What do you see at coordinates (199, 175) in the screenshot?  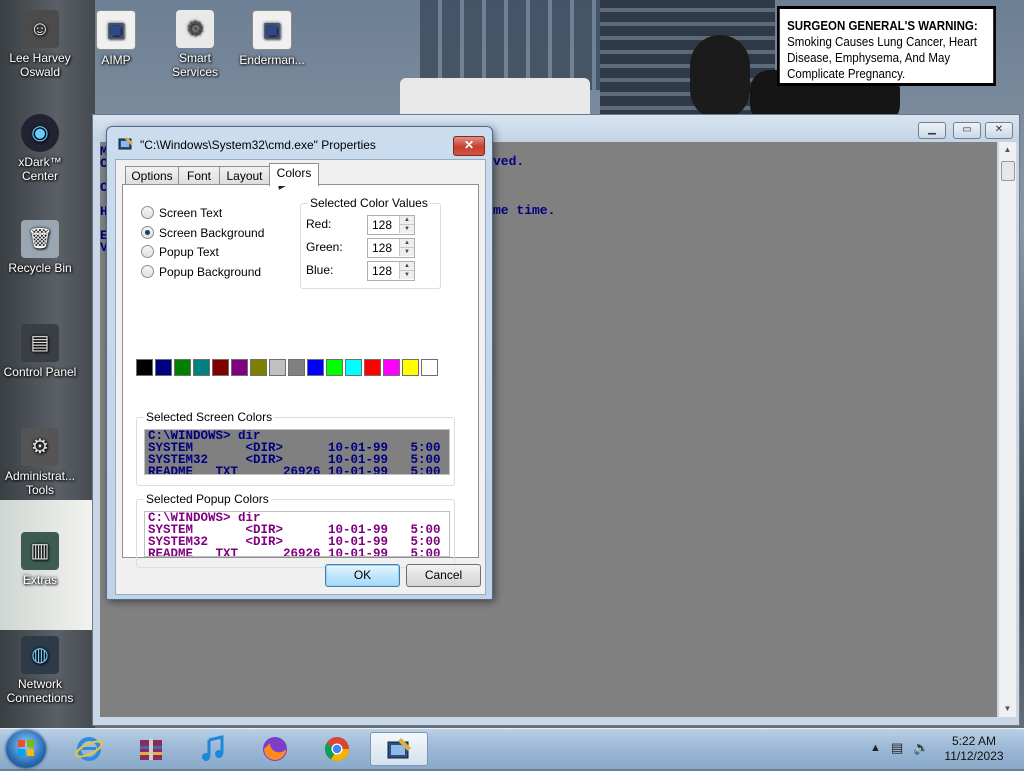 I see `tab-font: Font` at bounding box center [199, 175].